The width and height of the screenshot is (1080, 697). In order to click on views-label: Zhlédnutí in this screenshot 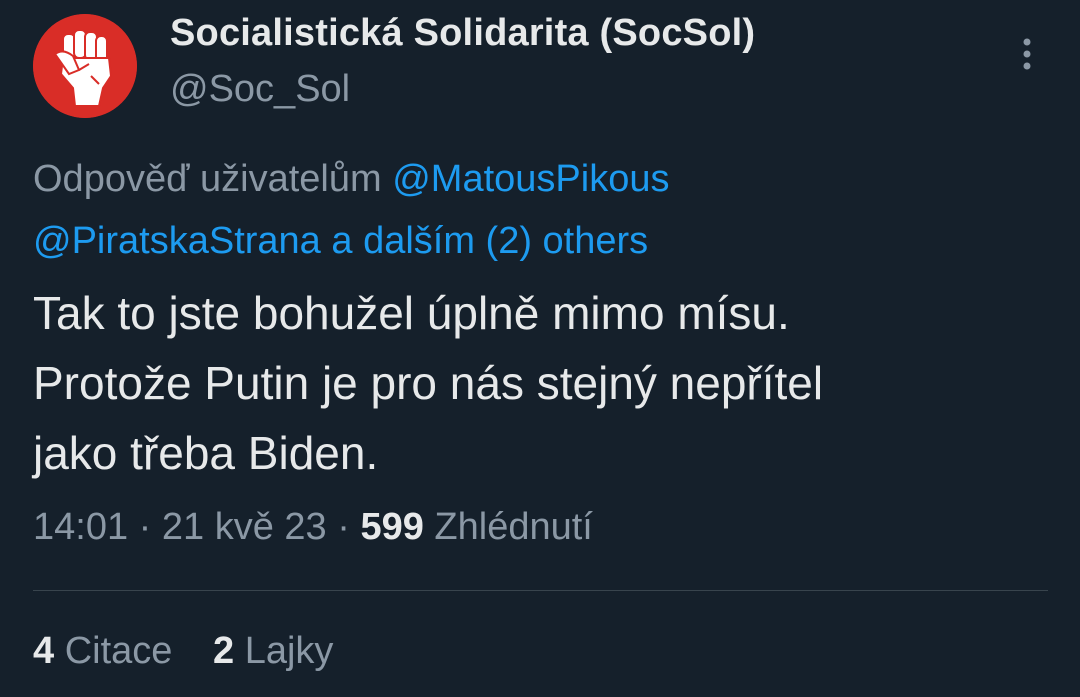, I will do `click(513, 527)`.